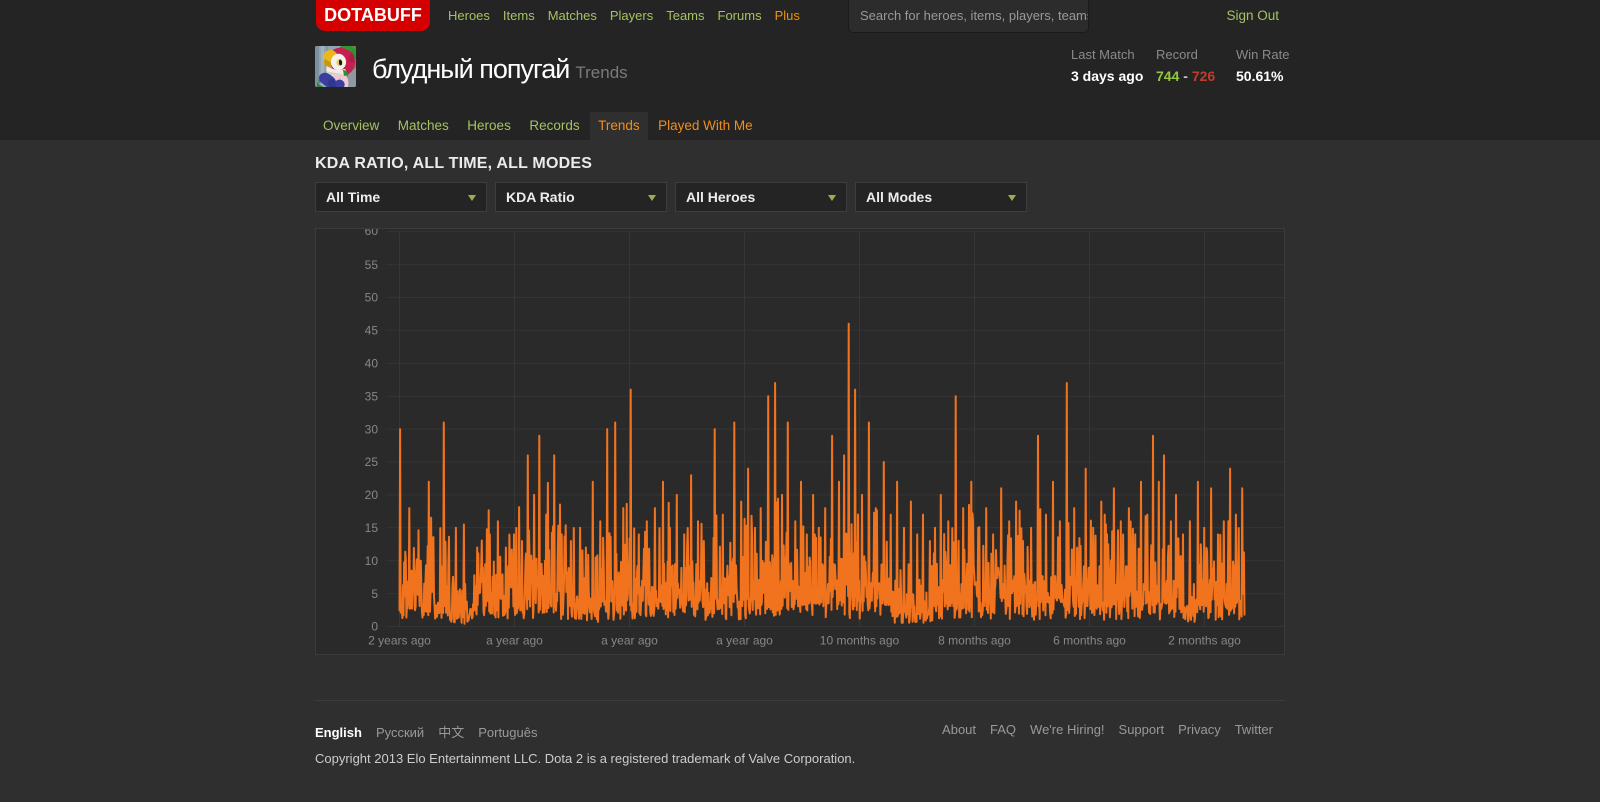  Describe the element at coordinates (372, 233) in the screenshot. I see `svg-text: 60` at that location.